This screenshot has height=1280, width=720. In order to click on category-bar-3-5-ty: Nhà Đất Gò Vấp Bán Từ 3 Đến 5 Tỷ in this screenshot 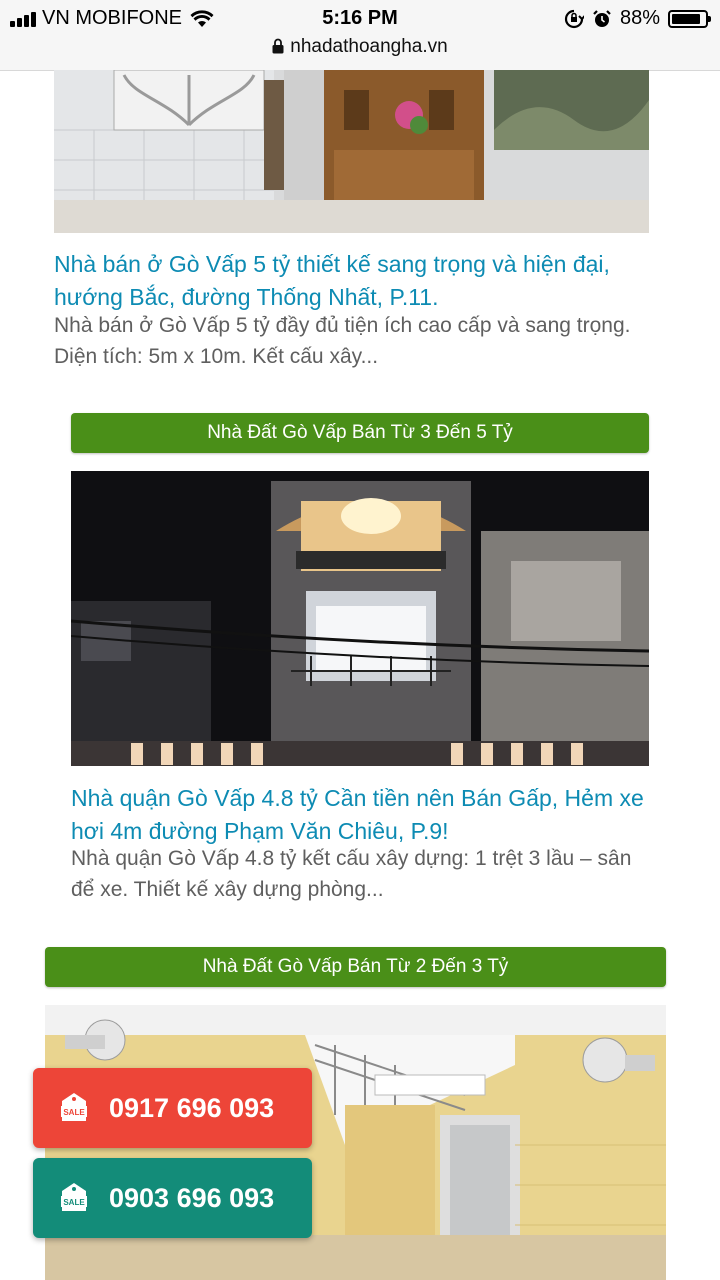, I will do `click(360, 433)`.